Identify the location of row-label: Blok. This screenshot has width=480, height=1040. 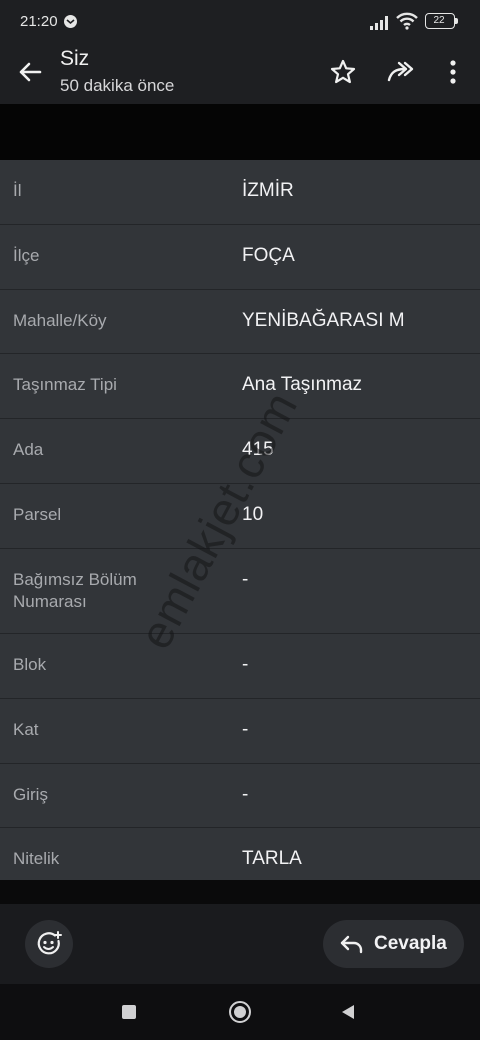
(30, 664).